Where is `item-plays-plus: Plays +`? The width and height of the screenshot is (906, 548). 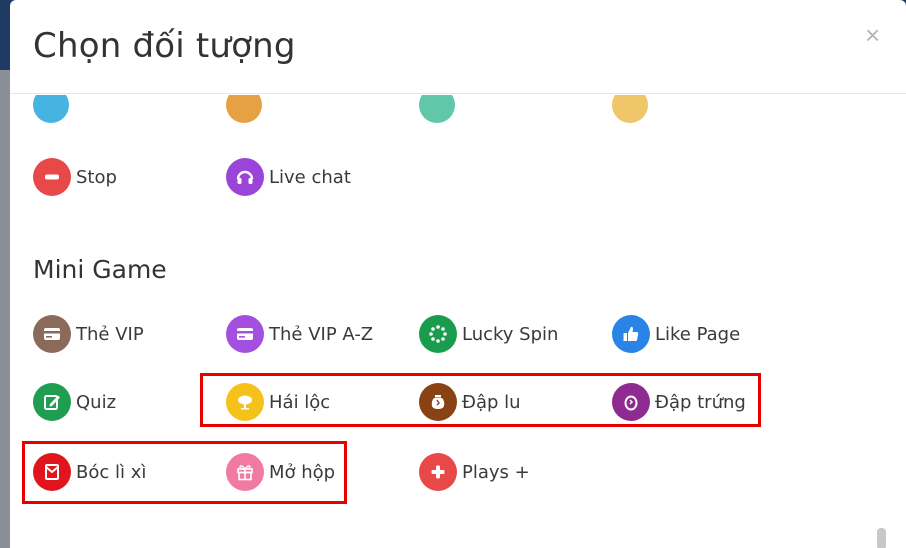 item-plays-plus: Plays + is located at coordinates (474, 472).